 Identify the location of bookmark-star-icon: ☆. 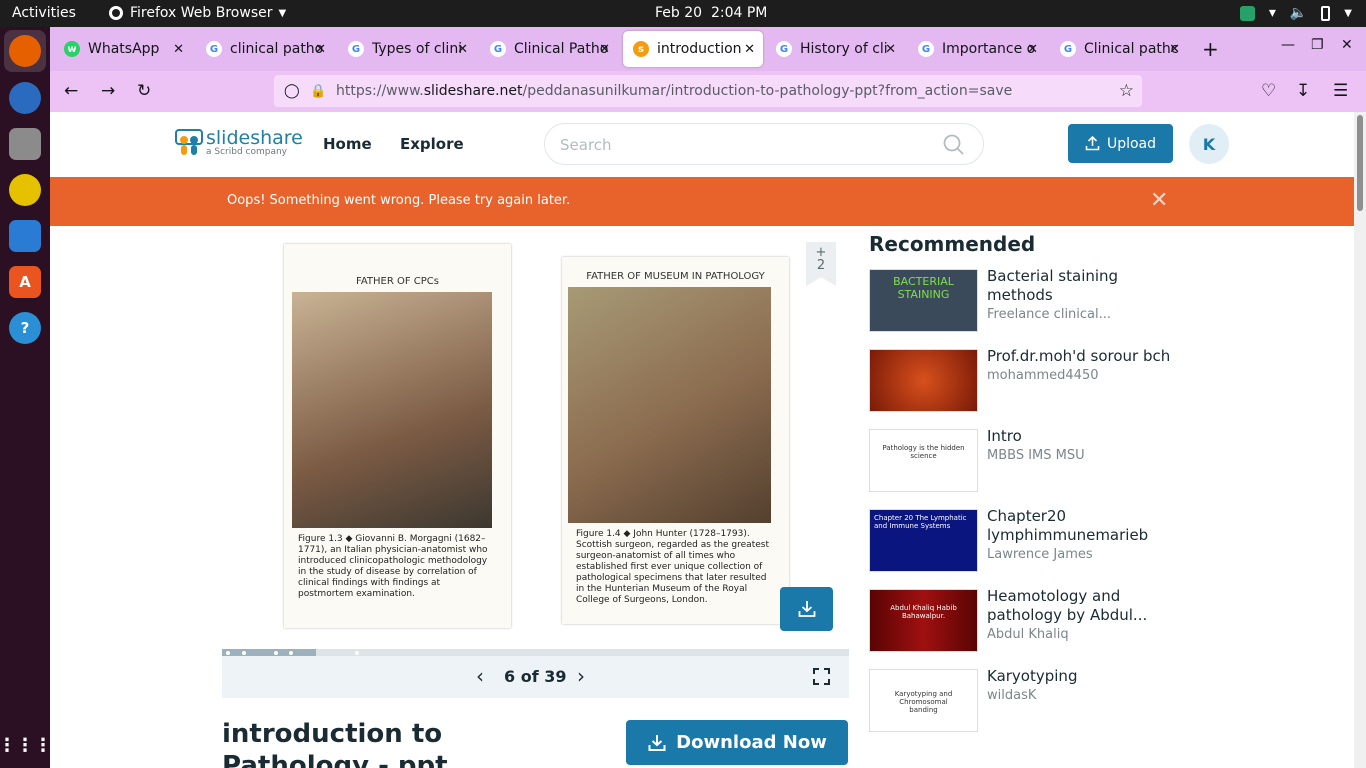
(1126, 91).